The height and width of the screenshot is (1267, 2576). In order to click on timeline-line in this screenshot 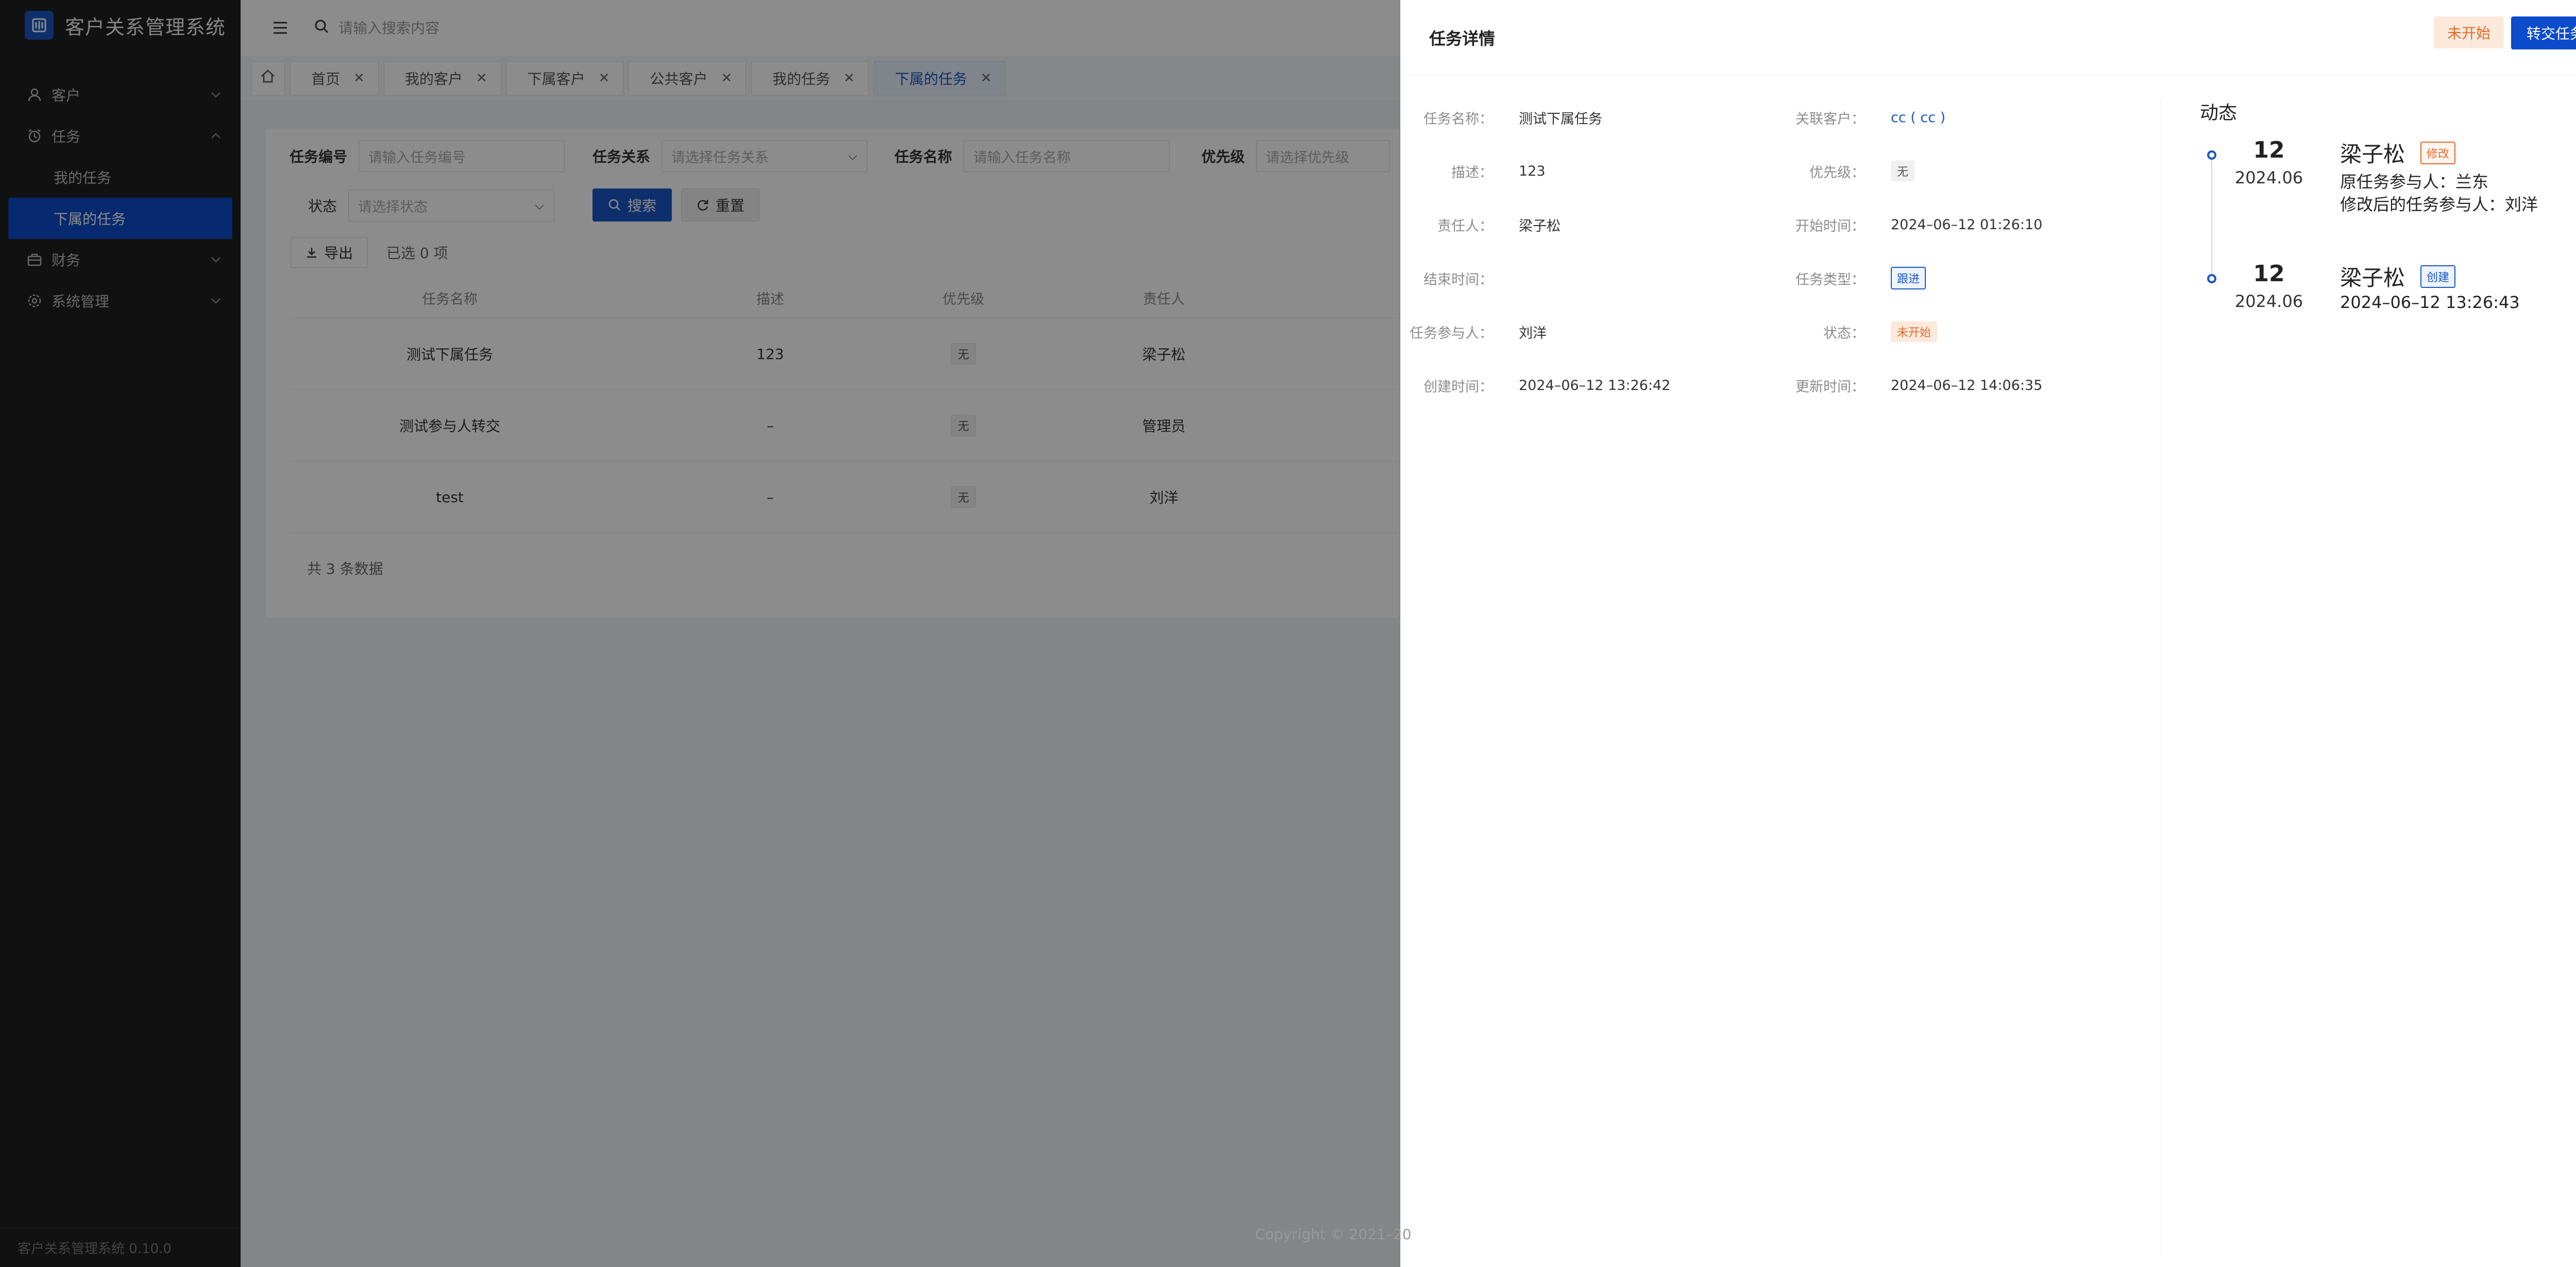, I will do `click(2211, 219)`.